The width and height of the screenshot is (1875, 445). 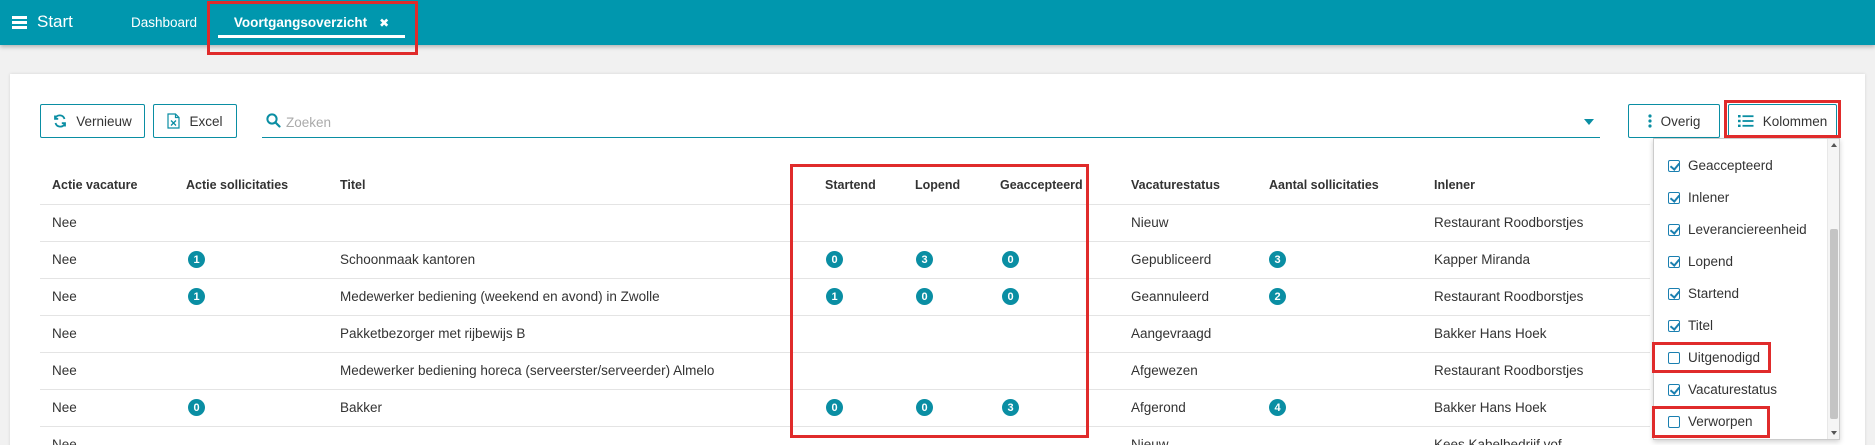 I want to click on column-toggle-item: Startend, so click(x=1703, y=293).